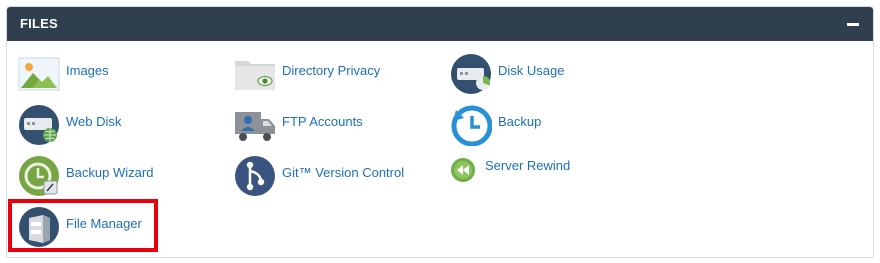 The height and width of the screenshot is (263, 880). I want to click on item-backup: Backup, so click(525, 125).